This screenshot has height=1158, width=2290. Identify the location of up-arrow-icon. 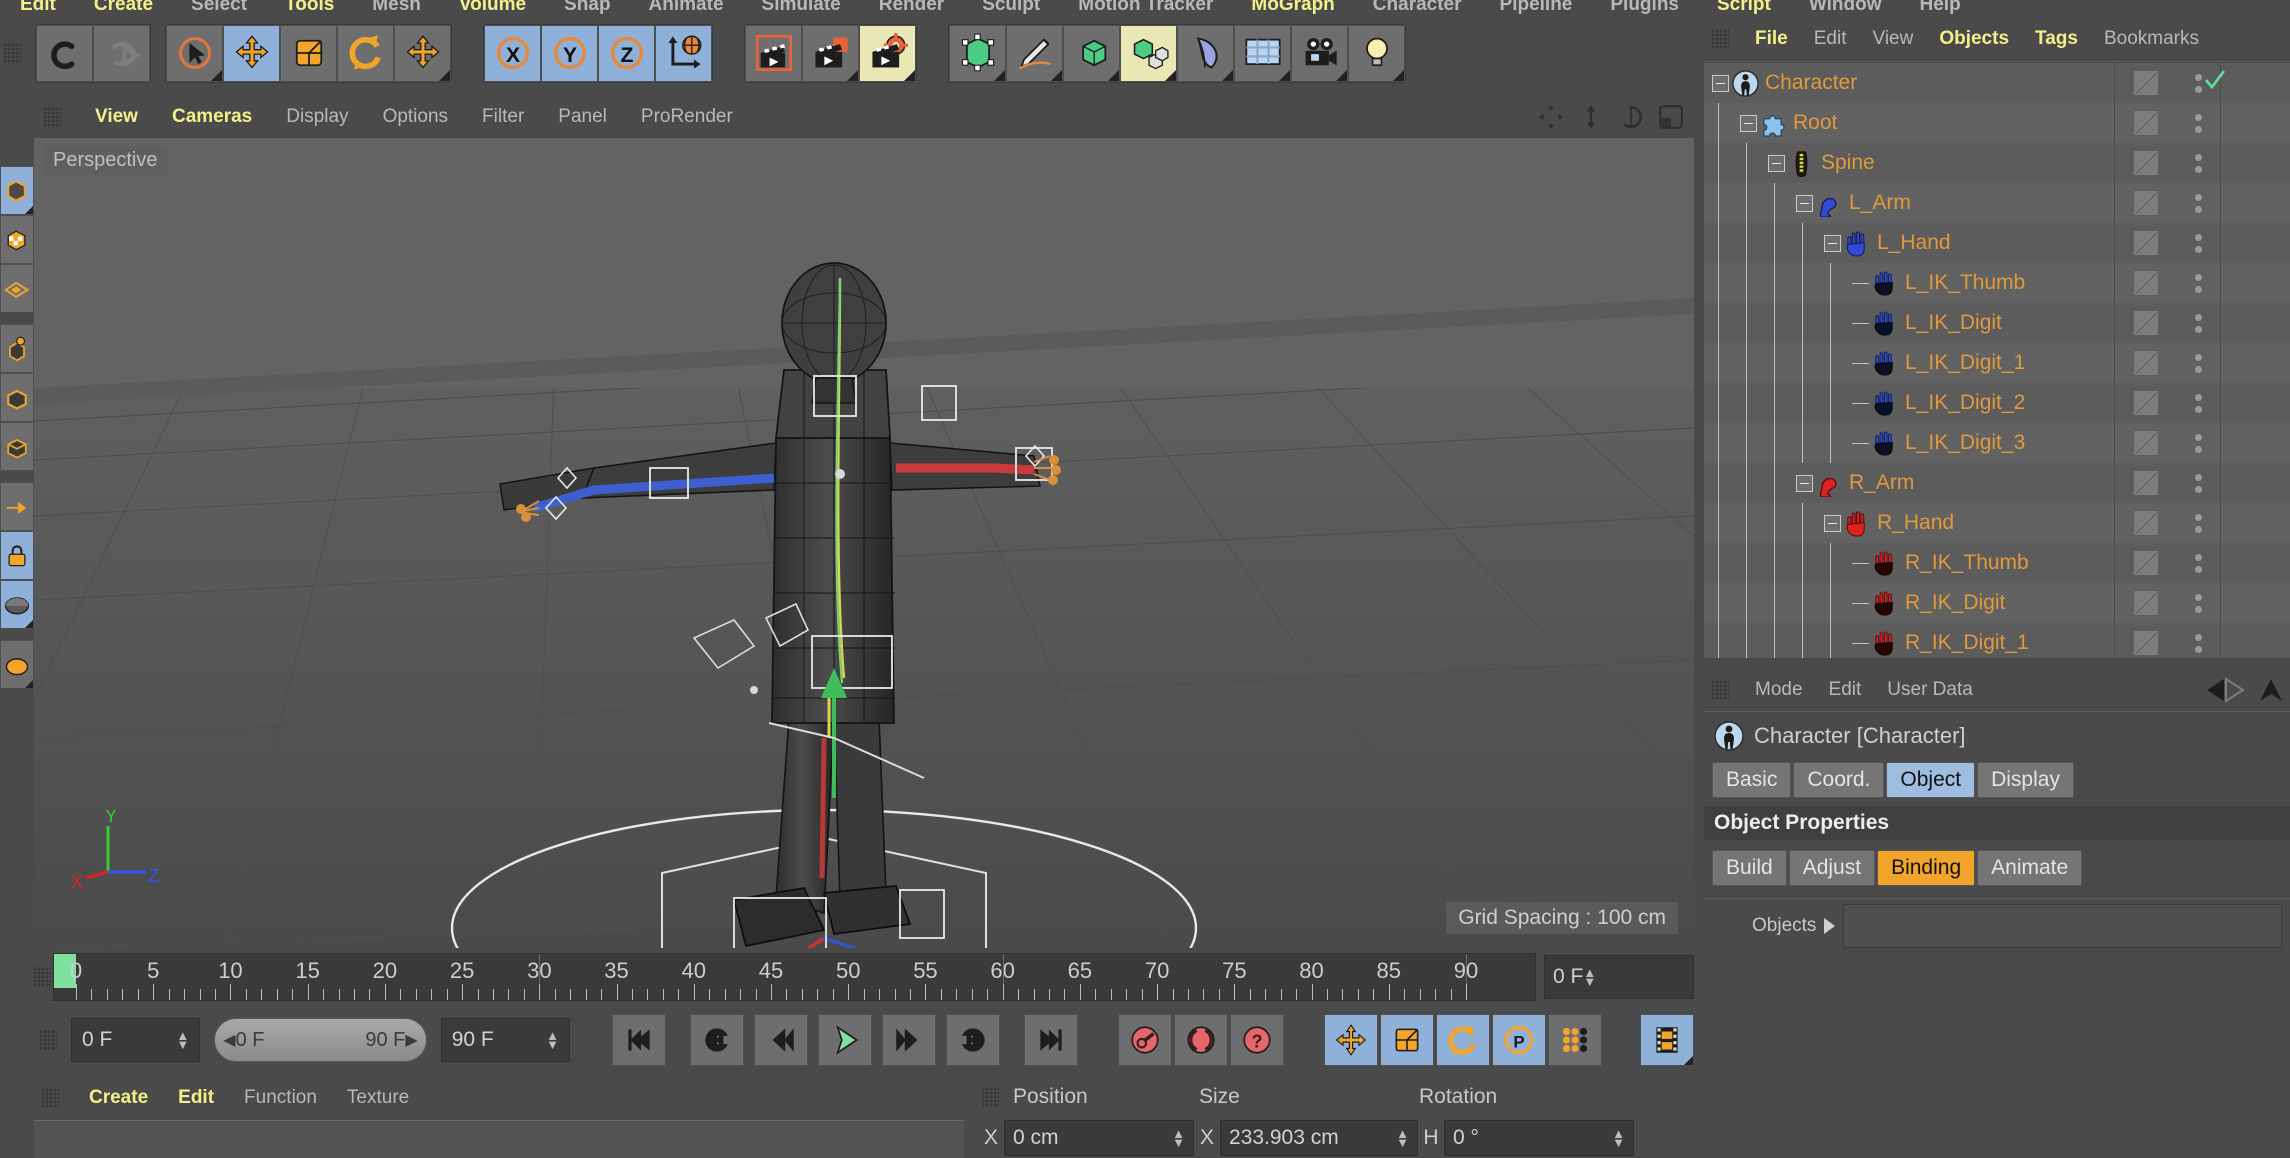
(2271, 690).